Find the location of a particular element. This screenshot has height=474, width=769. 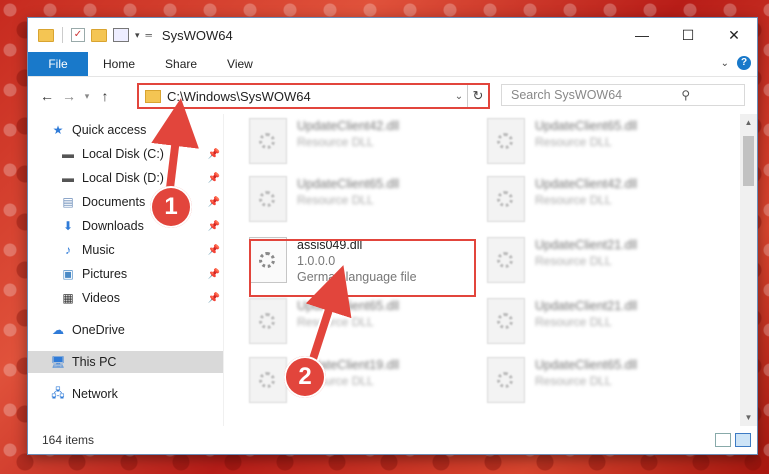

forward-icon: → is located at coordinates (69, 96).